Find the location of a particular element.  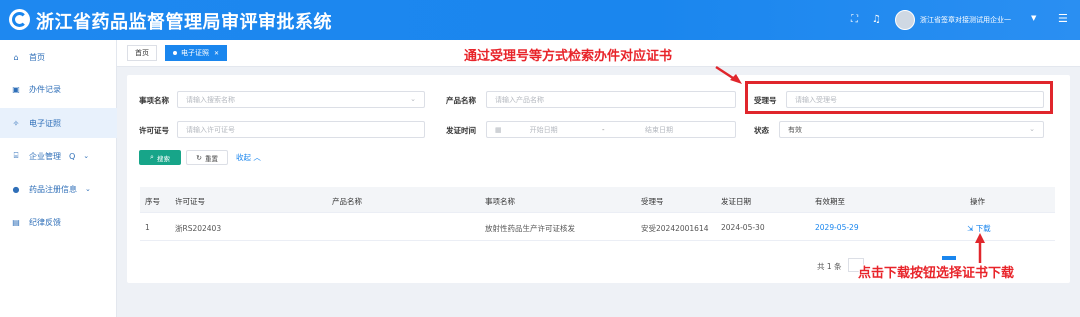

tab-certificates: 电子证照 ✕ is located at coordinates (196, 53).